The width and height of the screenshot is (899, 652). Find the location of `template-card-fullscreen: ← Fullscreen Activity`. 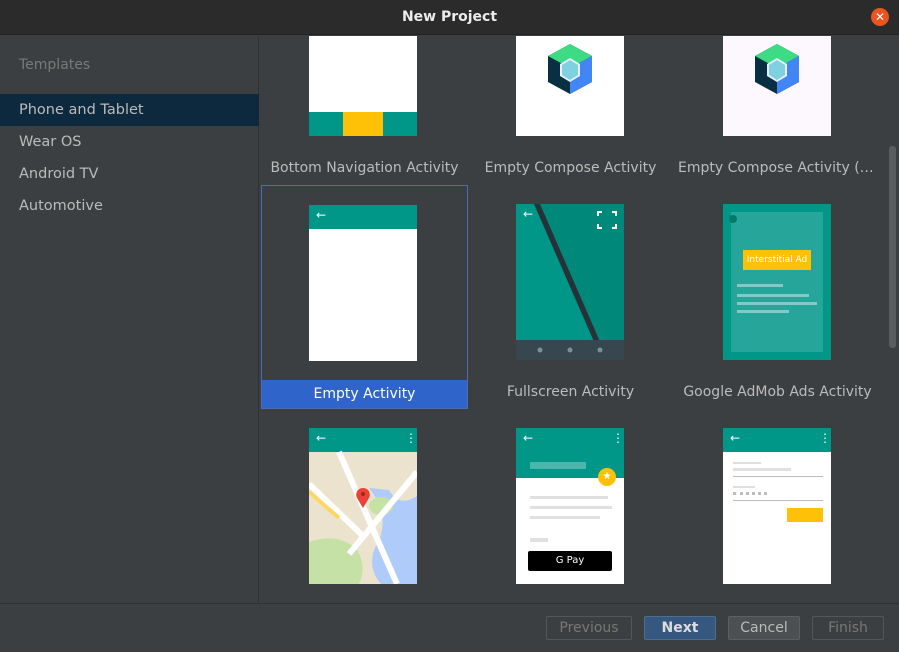

template-card-fullscreen: ← Fullscreen Activity is located at coordinates (570, 297).